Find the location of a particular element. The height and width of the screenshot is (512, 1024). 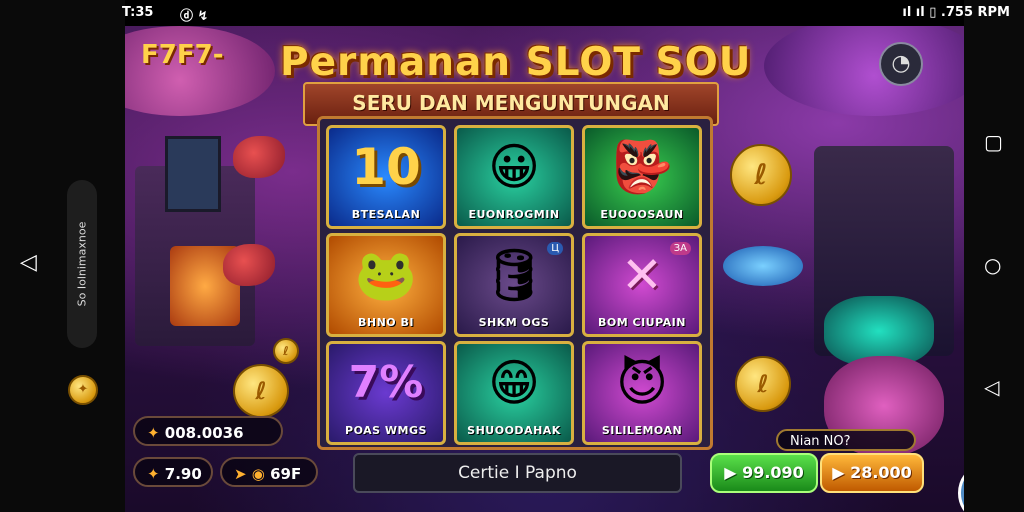

tile-label: POAS WMGS is located at coordinates (386, 430).